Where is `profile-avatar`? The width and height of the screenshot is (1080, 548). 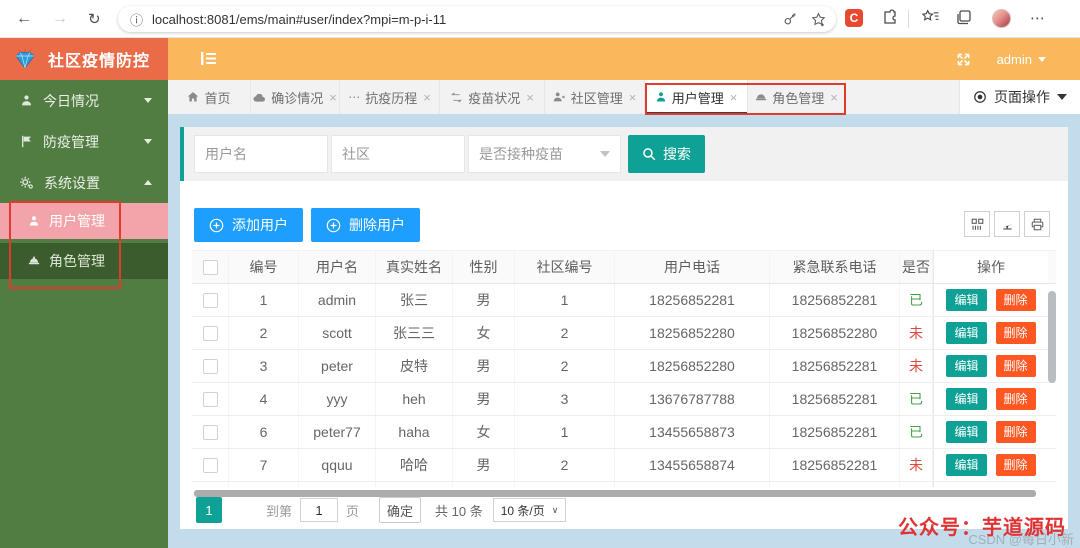 profile-avatar is located at coordinates (1001, 18).